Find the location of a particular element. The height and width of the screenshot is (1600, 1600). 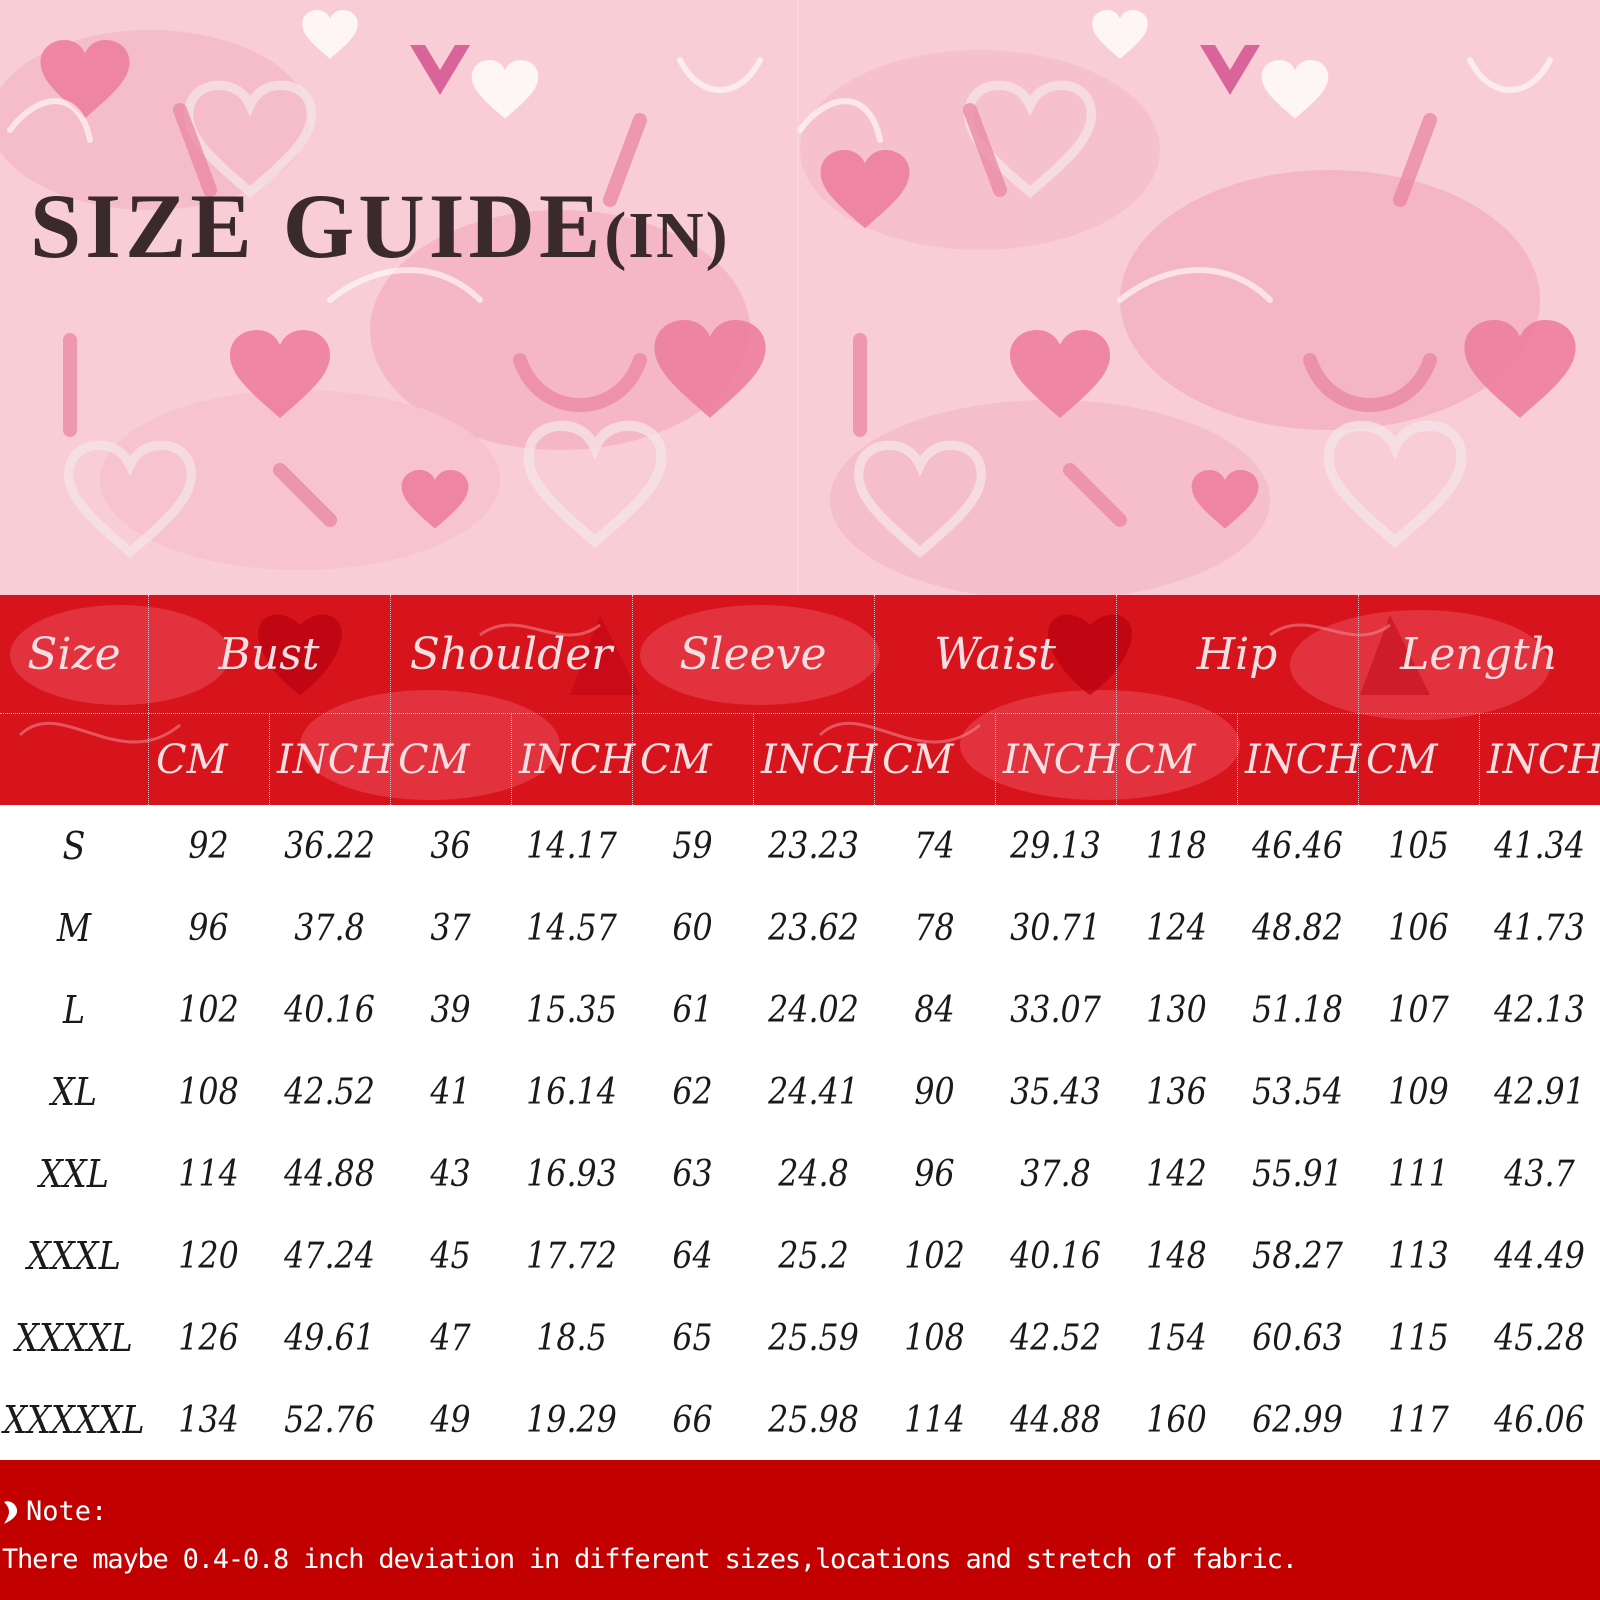

cell-waist-inch: 40.16 is located at coordinates (1055, 1256).